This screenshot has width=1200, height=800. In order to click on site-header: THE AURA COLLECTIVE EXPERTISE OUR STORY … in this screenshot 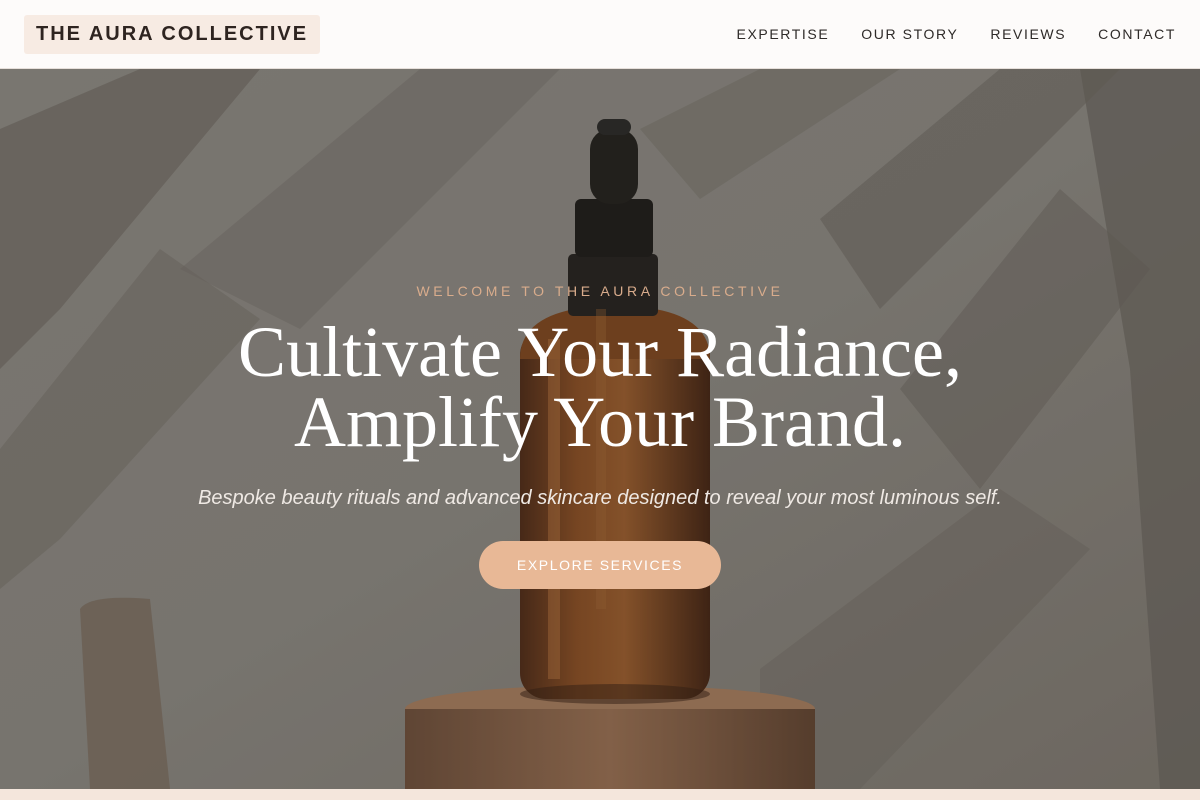, I will do `click(600, 34)`.